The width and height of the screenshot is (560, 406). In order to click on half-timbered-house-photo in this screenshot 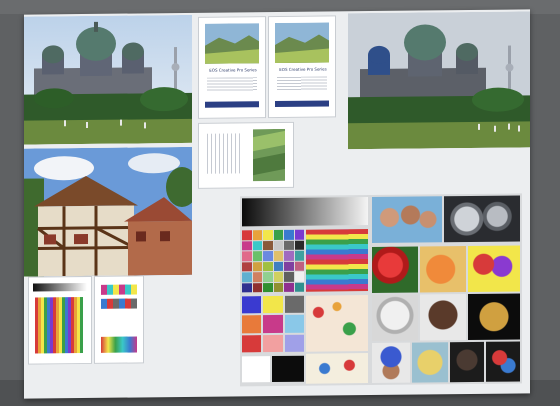, I will do `click(108, 211)`.